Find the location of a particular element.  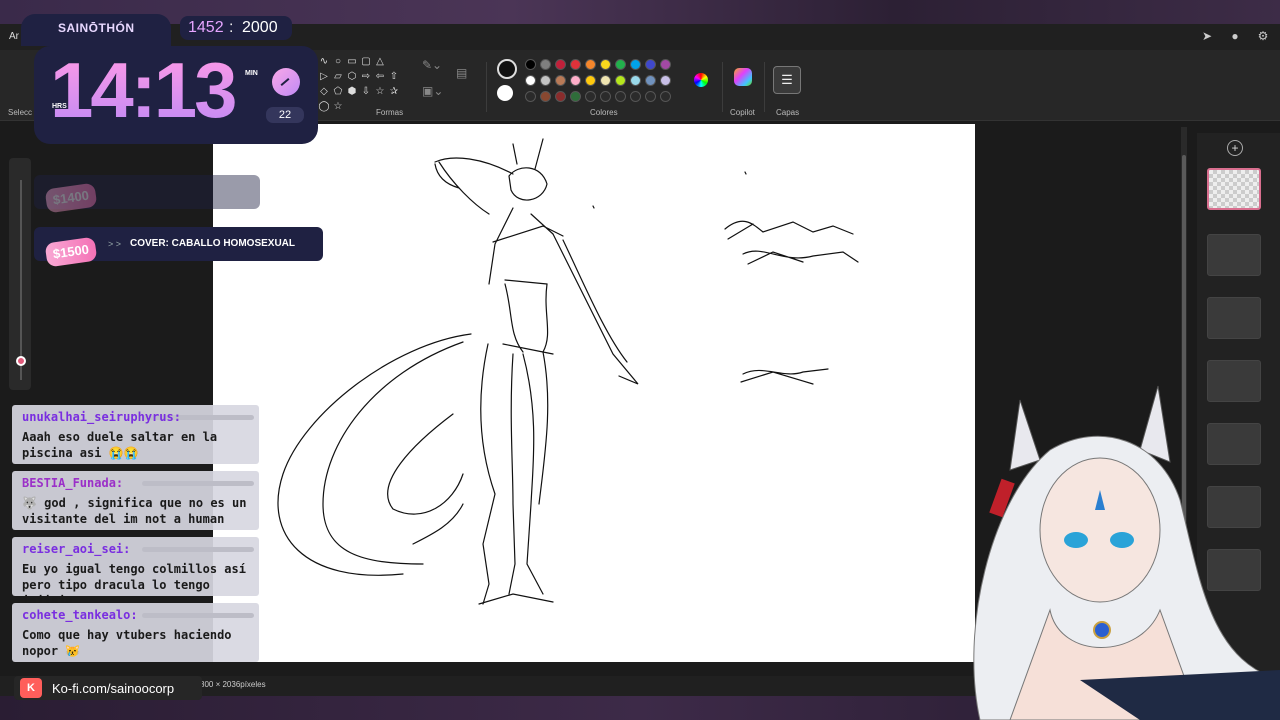

title-icons: ➤ ● ⚙ is located at coordinates (1235, 36).